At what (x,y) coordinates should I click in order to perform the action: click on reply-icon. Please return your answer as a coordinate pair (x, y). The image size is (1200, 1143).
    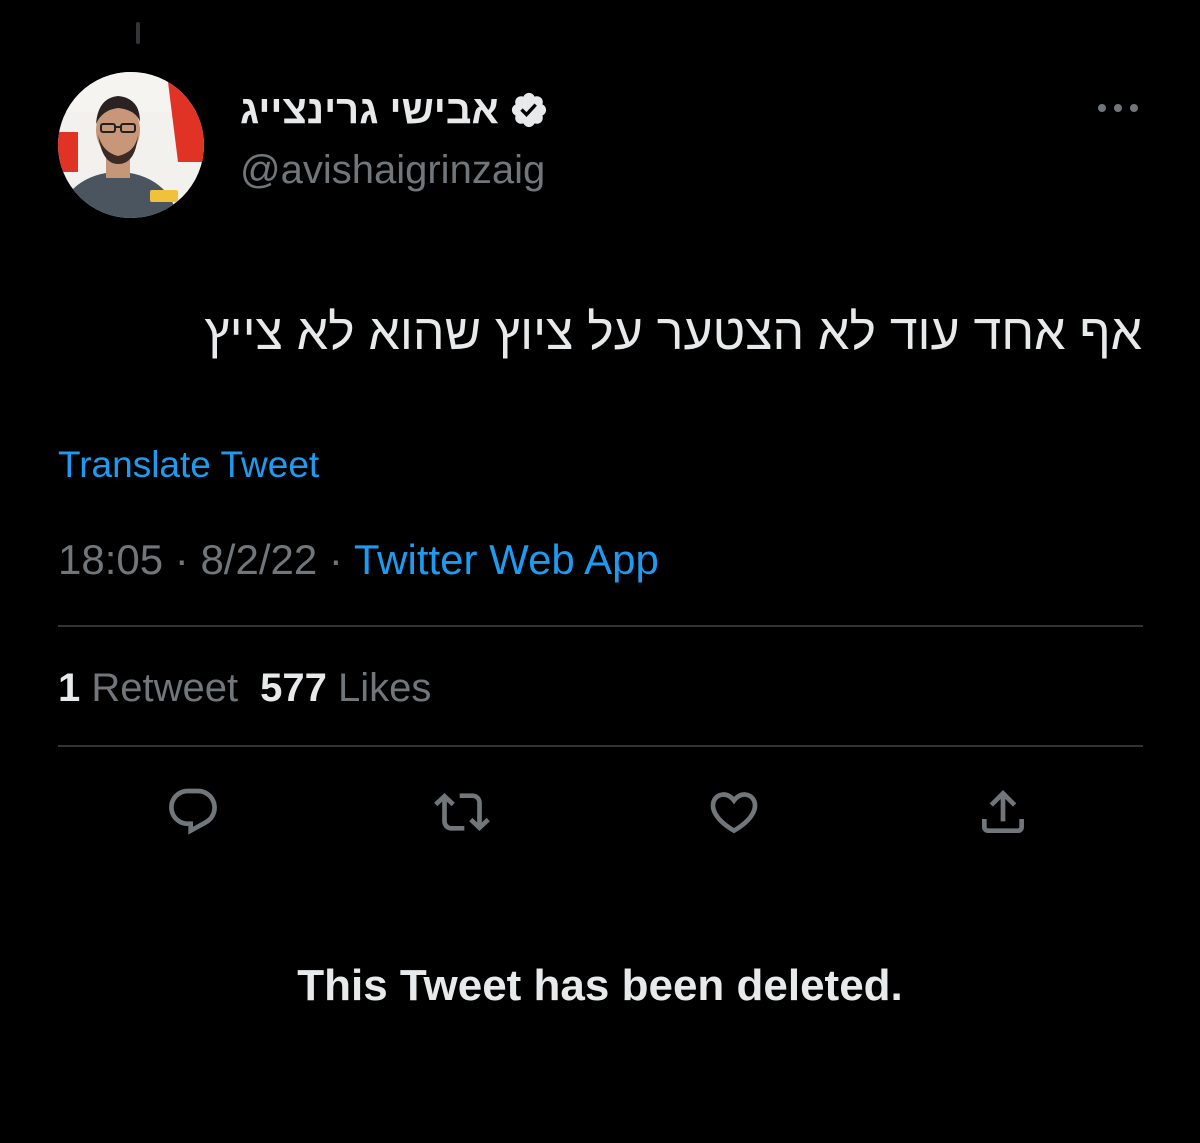
    Looking at the image, I should click on (193, 811).